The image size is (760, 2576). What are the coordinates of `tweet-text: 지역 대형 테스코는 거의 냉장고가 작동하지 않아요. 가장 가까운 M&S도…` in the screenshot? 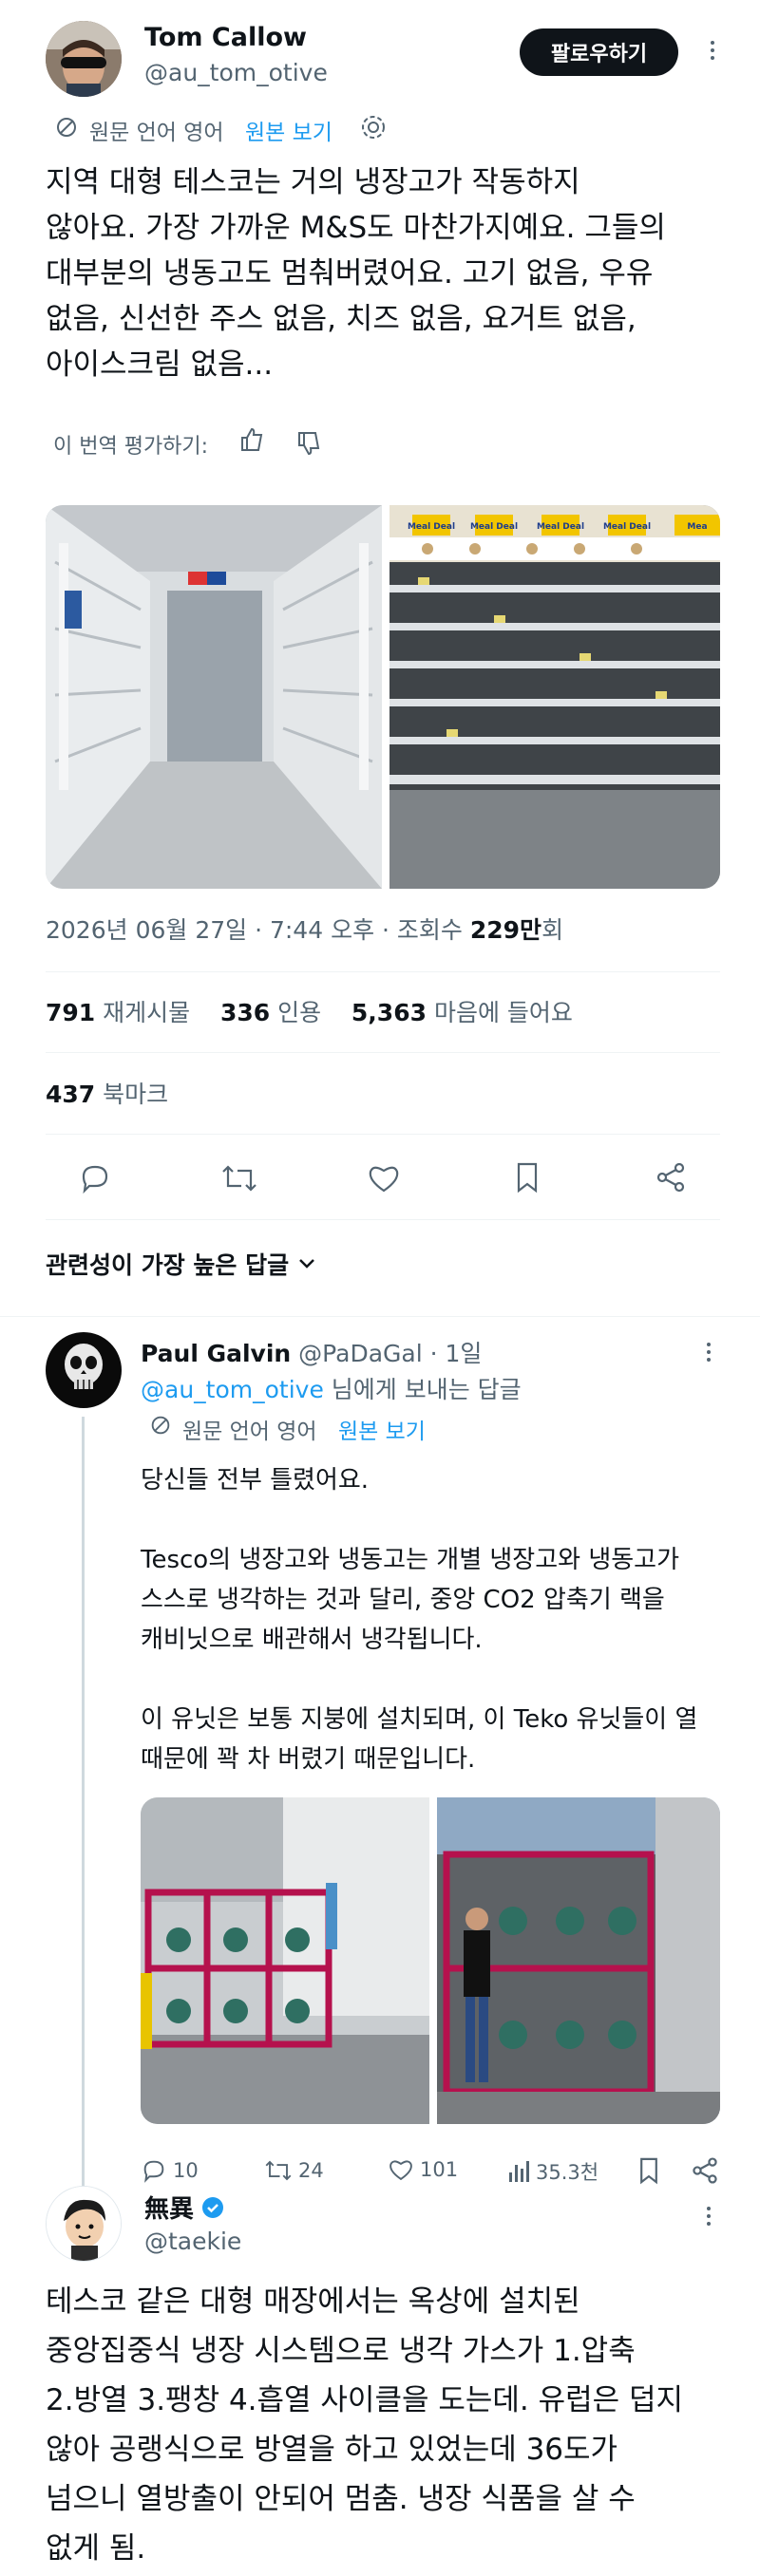 It's located at (356, 273).